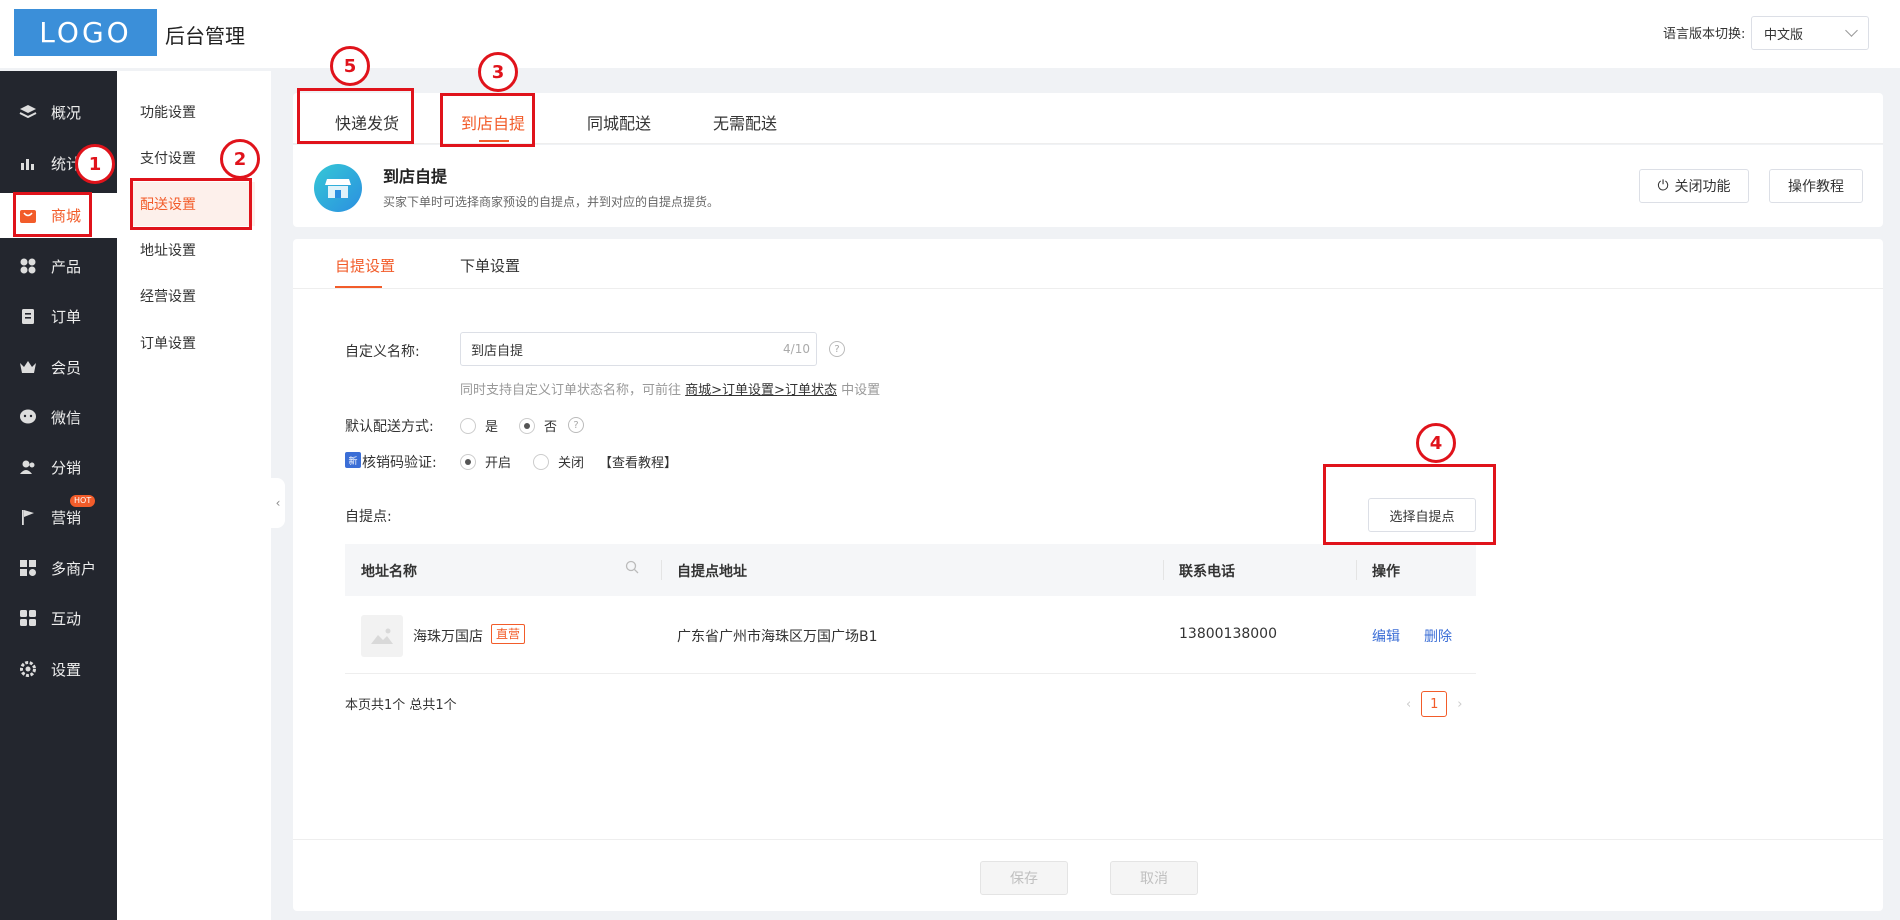  I want to click on col-phone: 联系电话, so click(1207, 572).